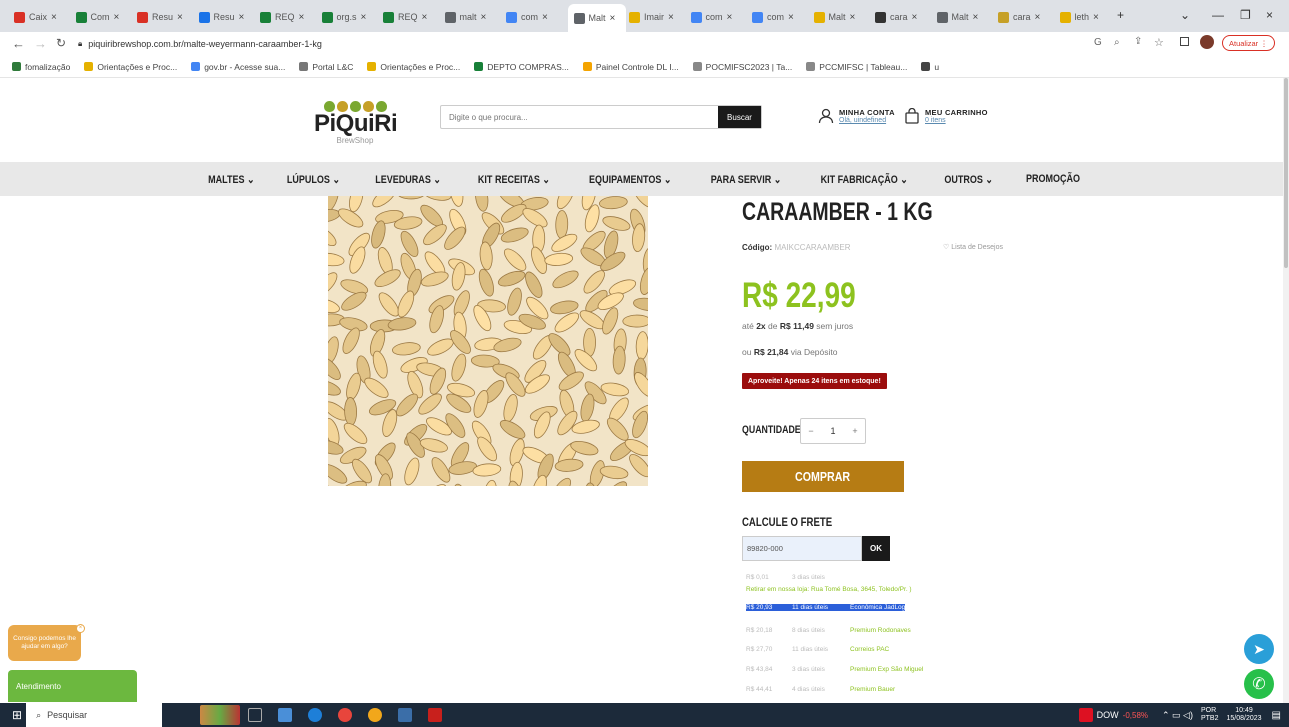 The image size is (1289, 727). I want to click on news-widget-icon, so click(220, 715).